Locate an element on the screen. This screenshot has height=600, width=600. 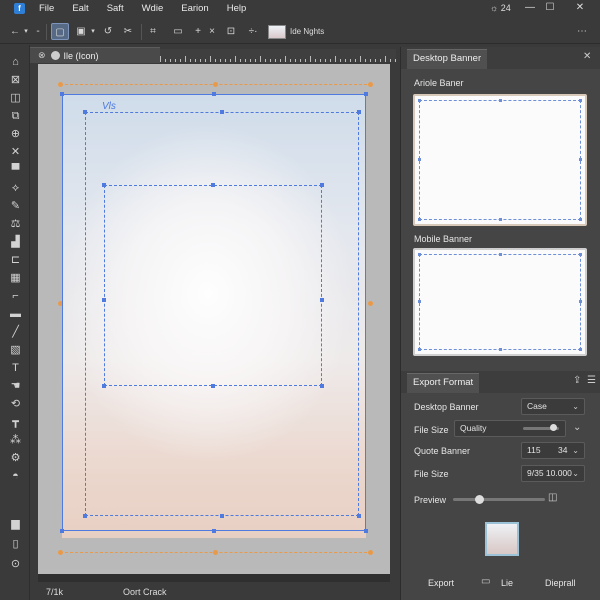
toolbar-dash-icon: - is located at coordinates (38, 31).